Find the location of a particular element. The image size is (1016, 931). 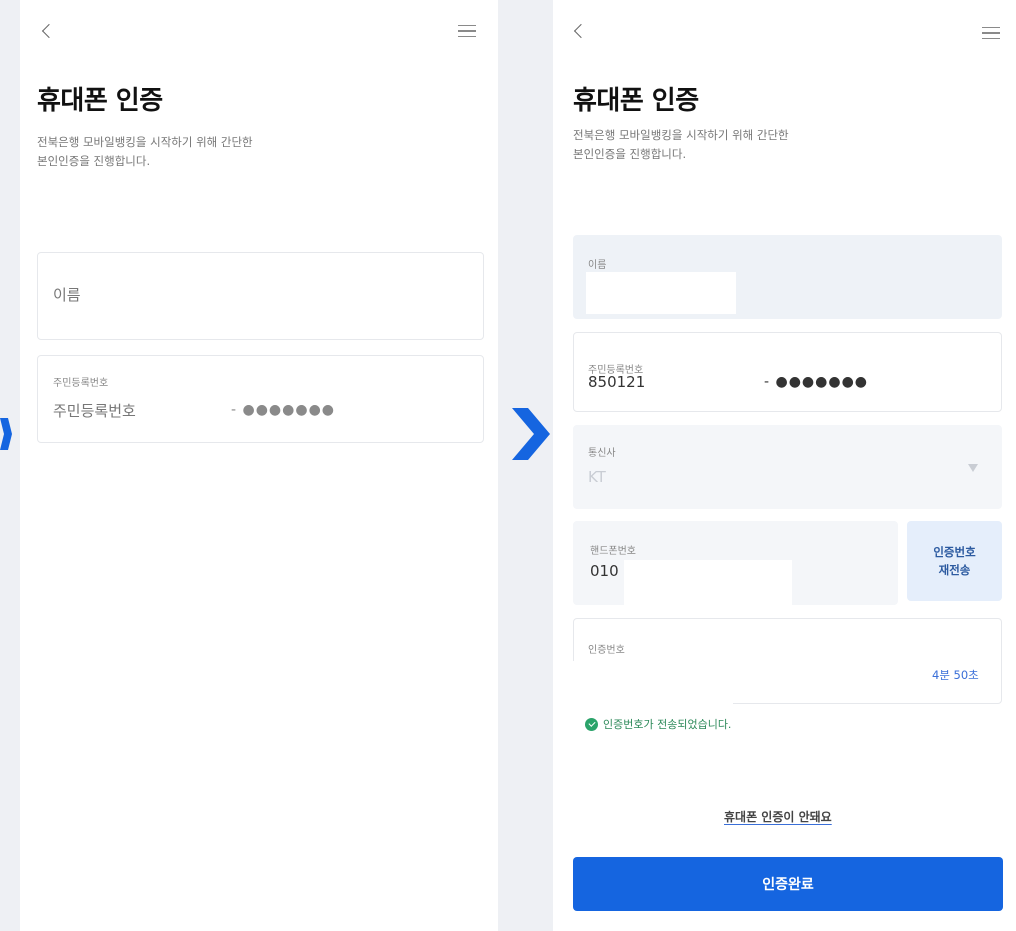

complete-verification-button: 인증완료 is located at coordinates (788, 884).